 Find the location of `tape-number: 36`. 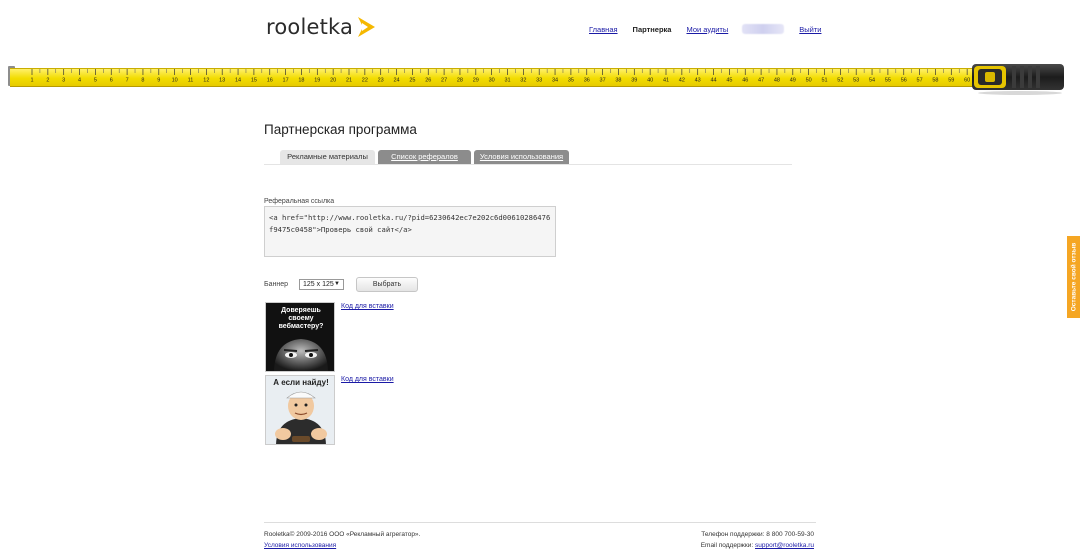

tape-number: 36 is located at coordinates (587, 81).